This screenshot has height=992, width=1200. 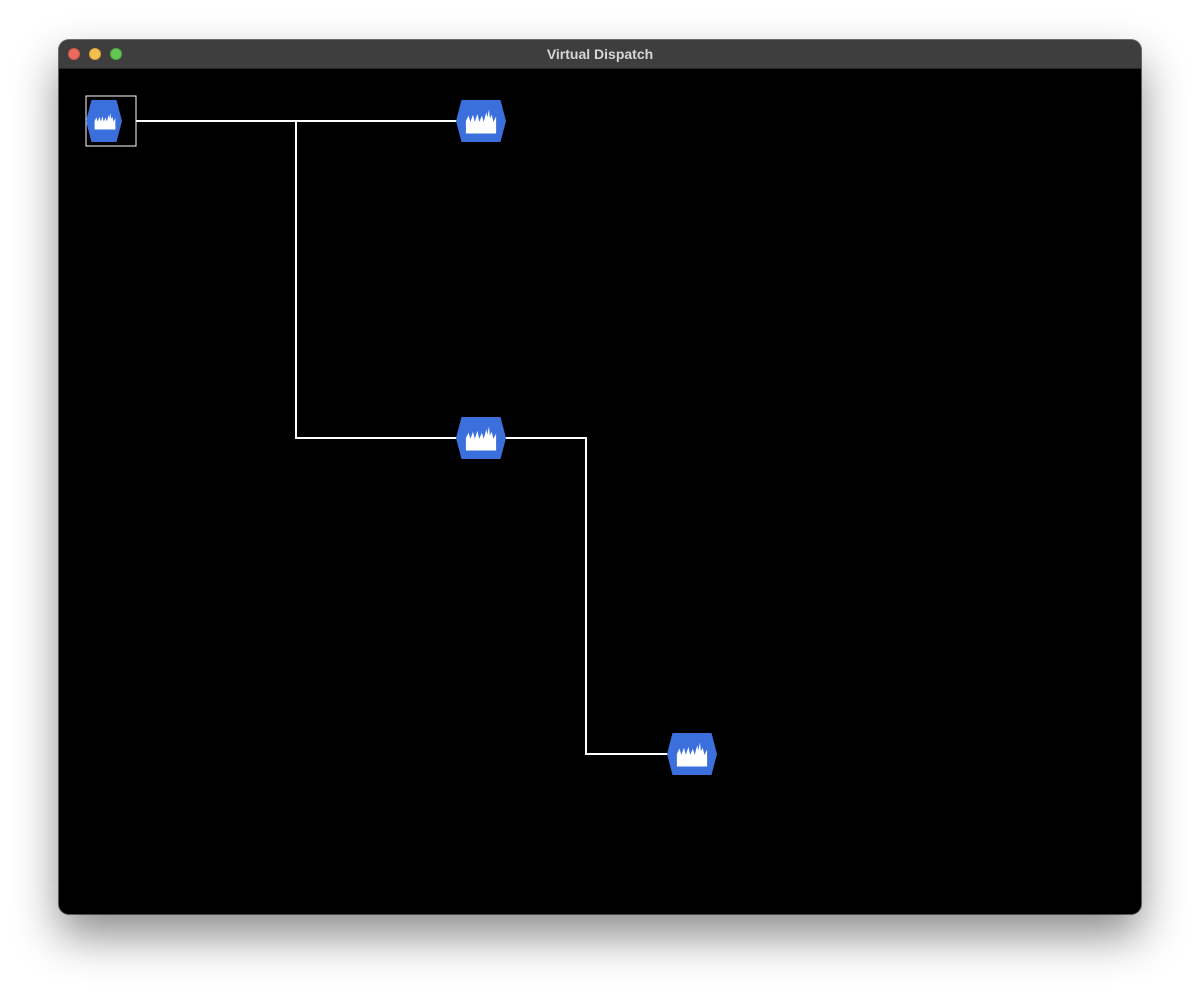 I want to click on hexagon-node-shape, so click(x=104, y=121).